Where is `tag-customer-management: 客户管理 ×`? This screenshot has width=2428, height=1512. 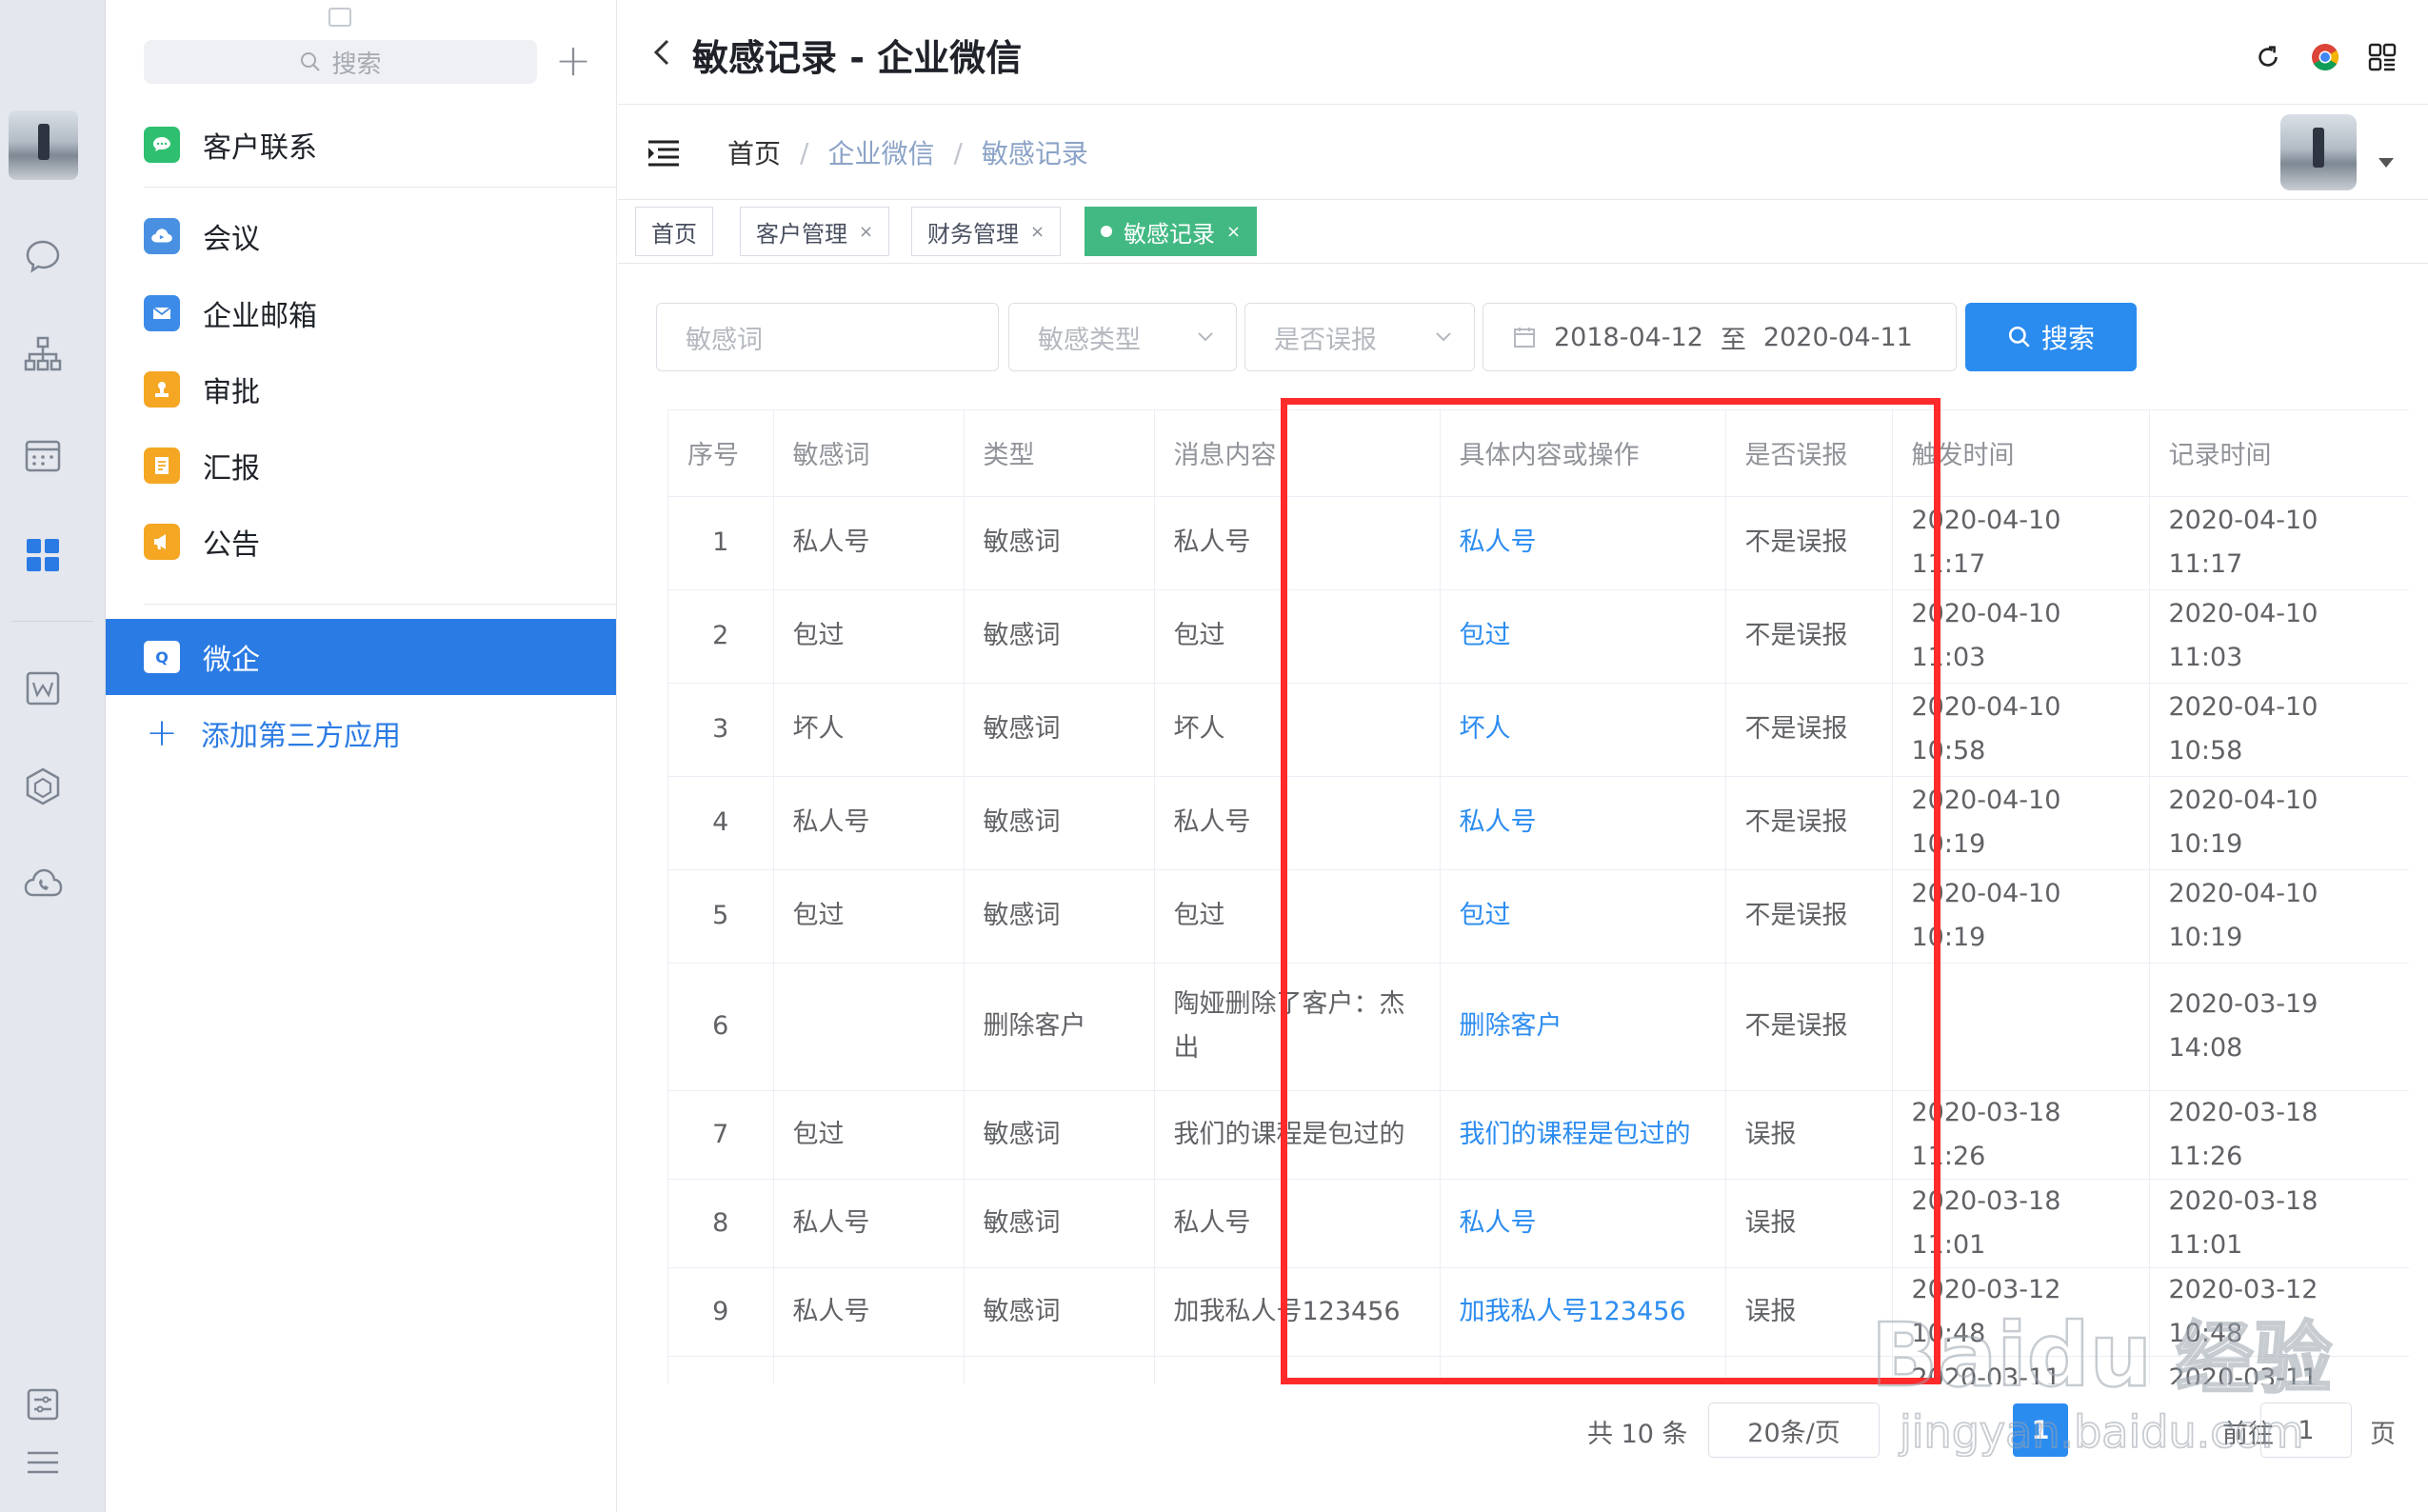 tag-customer-management: 客户管理 × is located at coordinates (815, 231).